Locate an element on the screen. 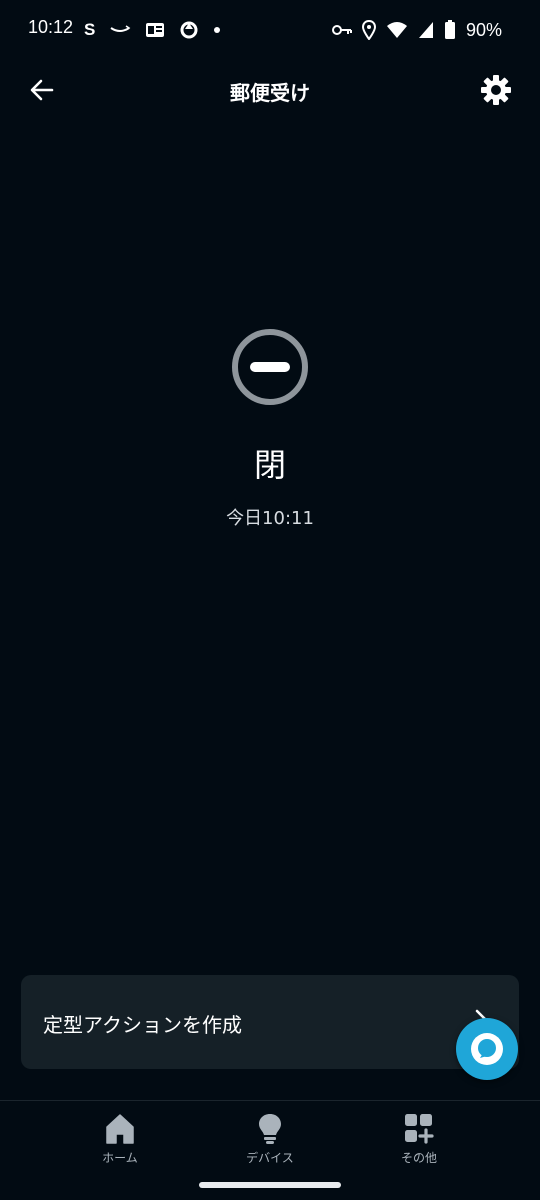 The height and width of the screenshot is (1200, 540). nav-label-devices: デバイス is located at coordinates (270, 1158).